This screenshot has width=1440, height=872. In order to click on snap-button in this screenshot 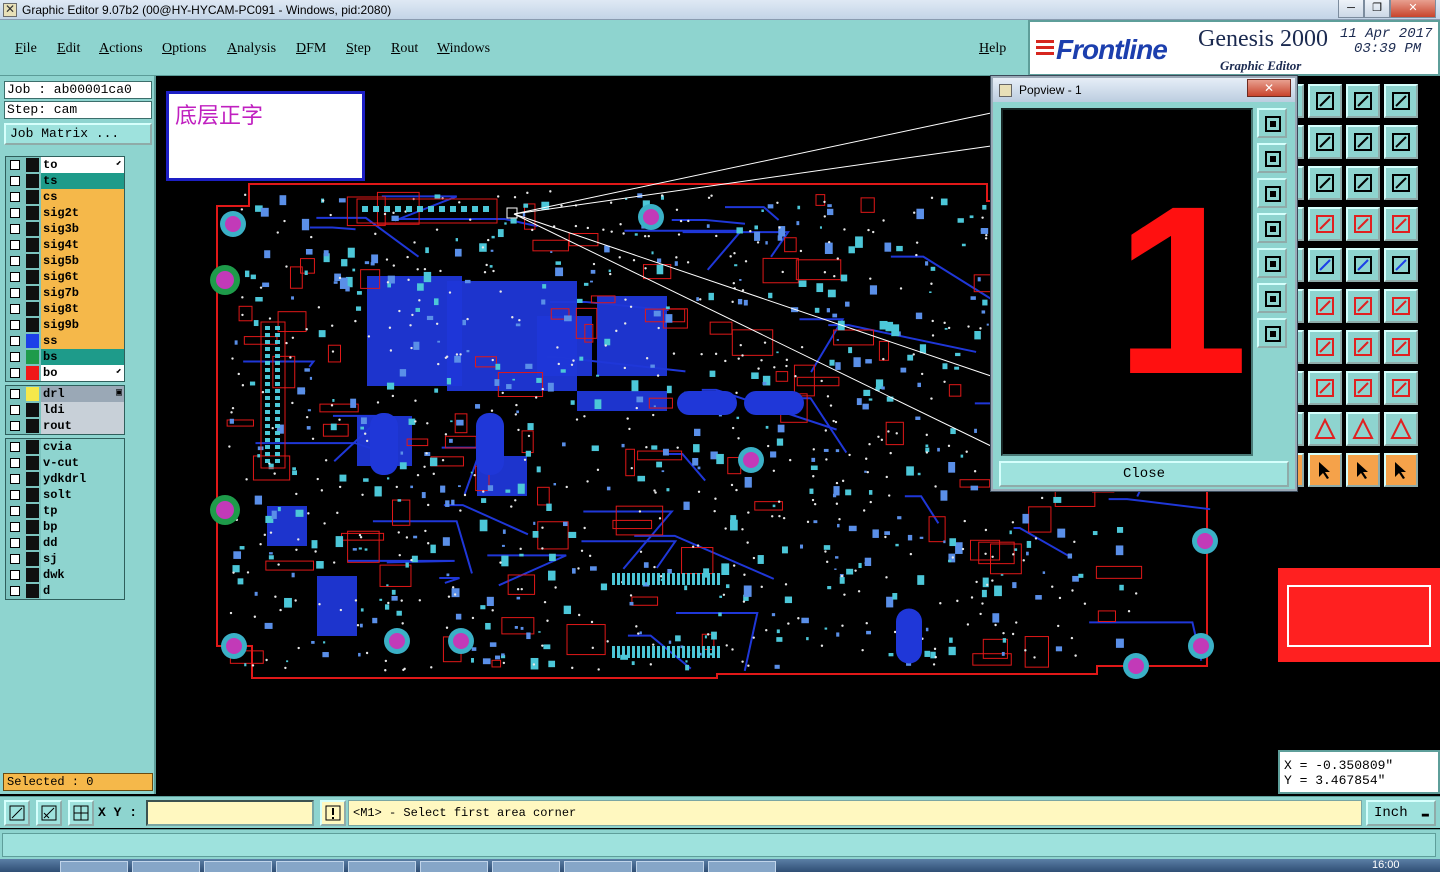, I will do `click(49, 813)`.